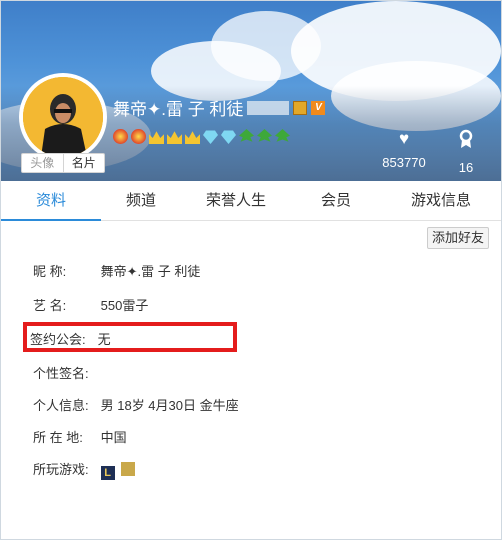 This screenshot has width=502, height=540. Describe the element at coordinates (58, 437) in the screenshot. I see `location-label: 所 在 地:` at that location.